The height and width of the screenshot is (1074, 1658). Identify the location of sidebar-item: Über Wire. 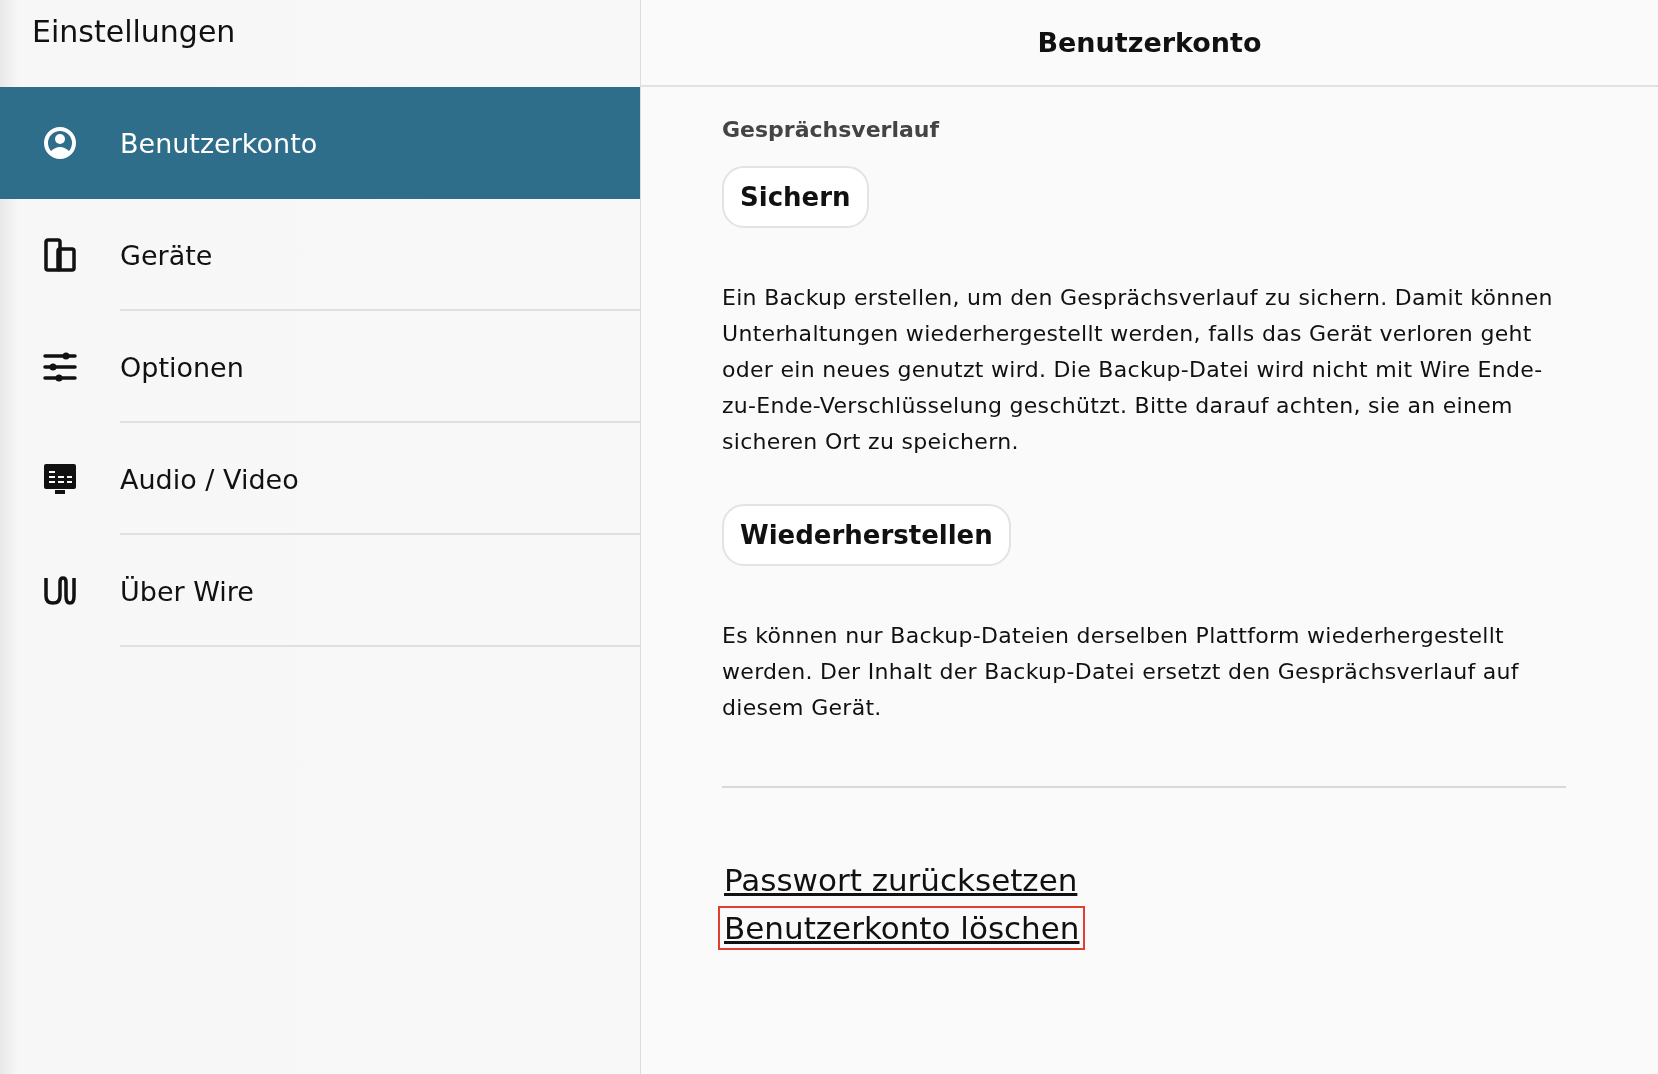
(320, 591).